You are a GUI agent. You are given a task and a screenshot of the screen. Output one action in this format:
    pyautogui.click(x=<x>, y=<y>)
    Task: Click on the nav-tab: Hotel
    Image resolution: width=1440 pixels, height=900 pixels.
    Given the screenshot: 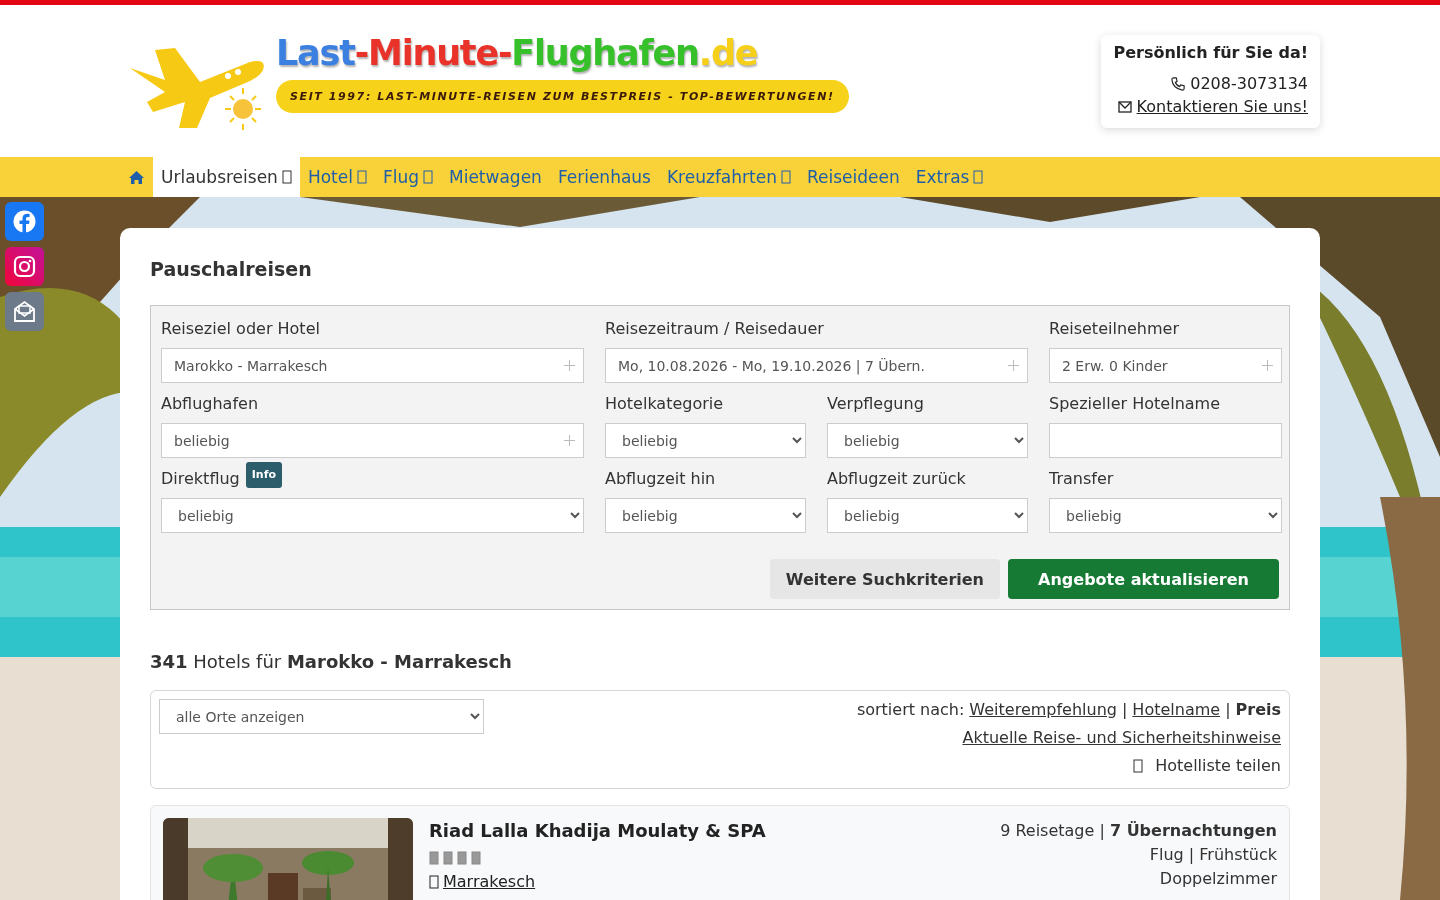 What is the action you would take?
    pyautogui.click(x=337, y=177)
    